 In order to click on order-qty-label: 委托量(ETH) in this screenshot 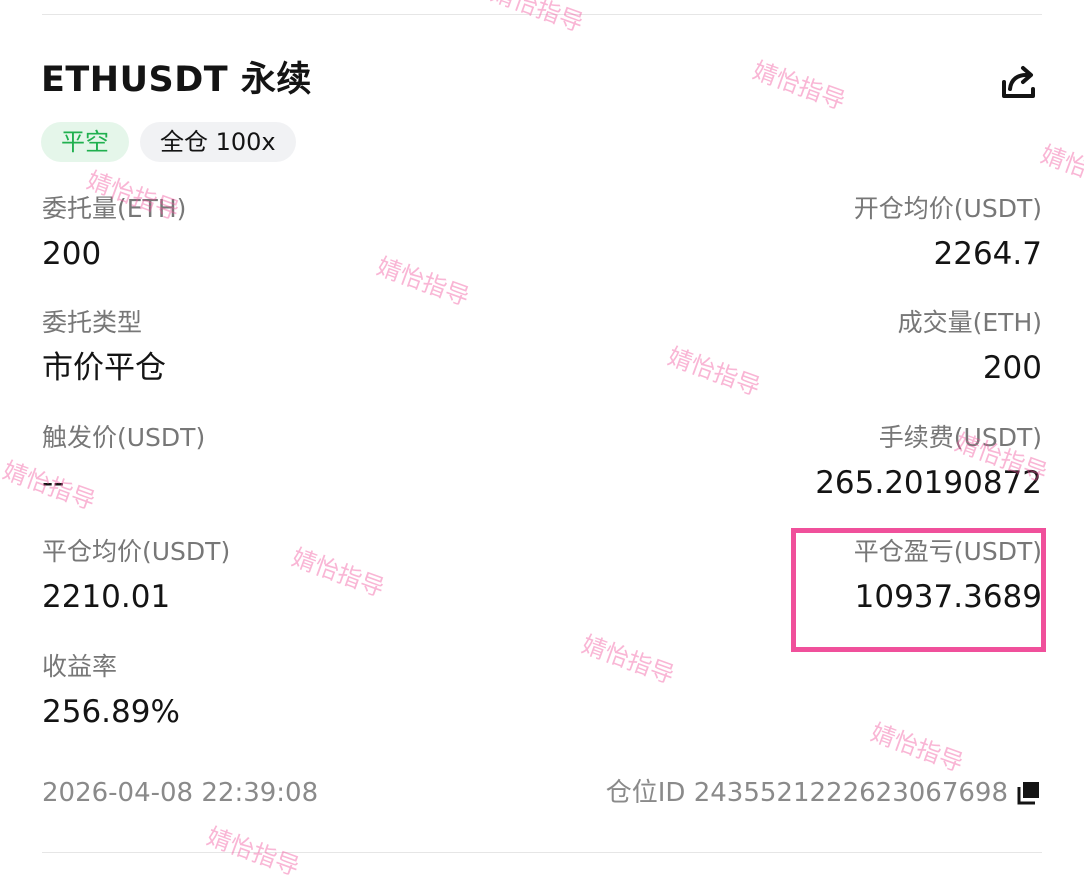, I will do `click(114, 208)`.